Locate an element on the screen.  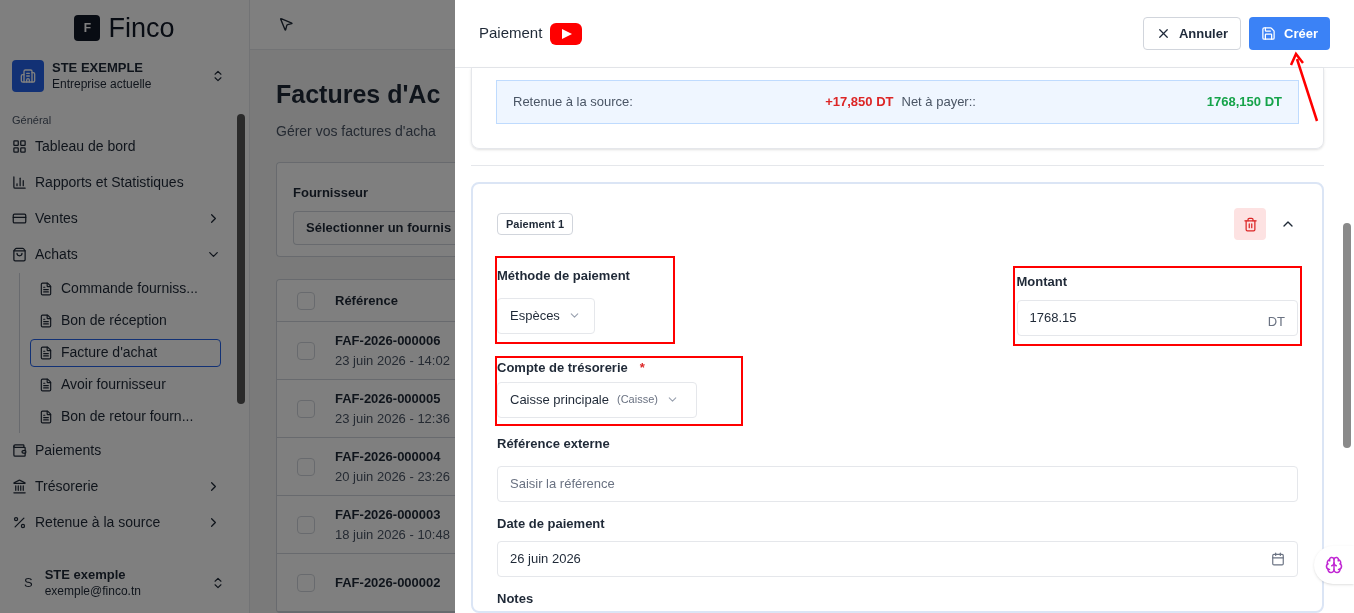
calendar-icon is located at coordinates (1278, 559).